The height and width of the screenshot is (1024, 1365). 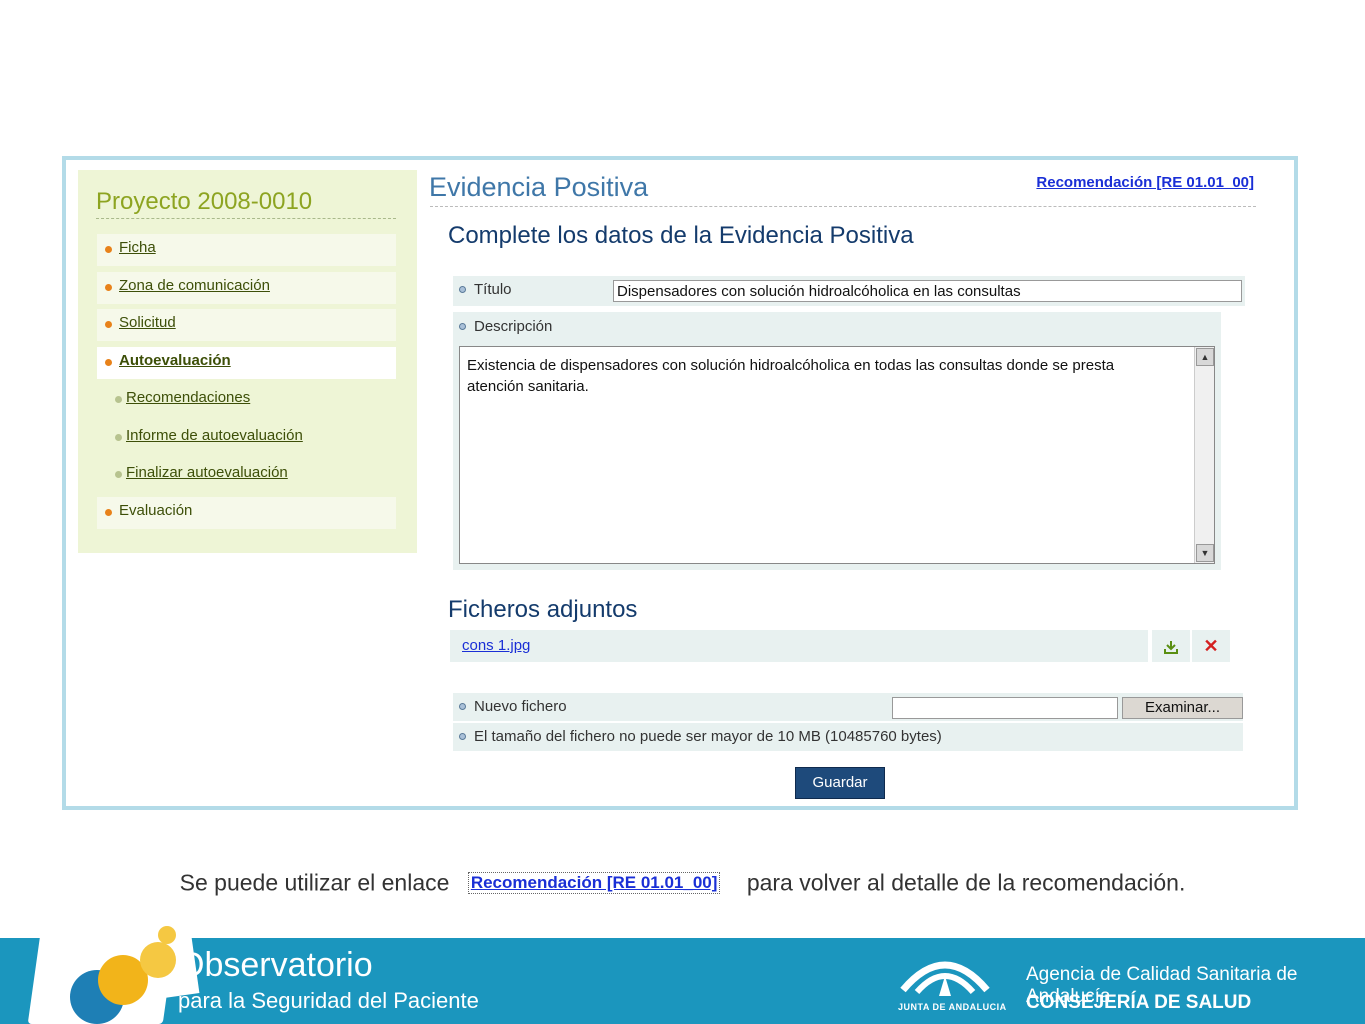 I want to click on sidebar-item-label: Ficha, so click(x=137, y=247).